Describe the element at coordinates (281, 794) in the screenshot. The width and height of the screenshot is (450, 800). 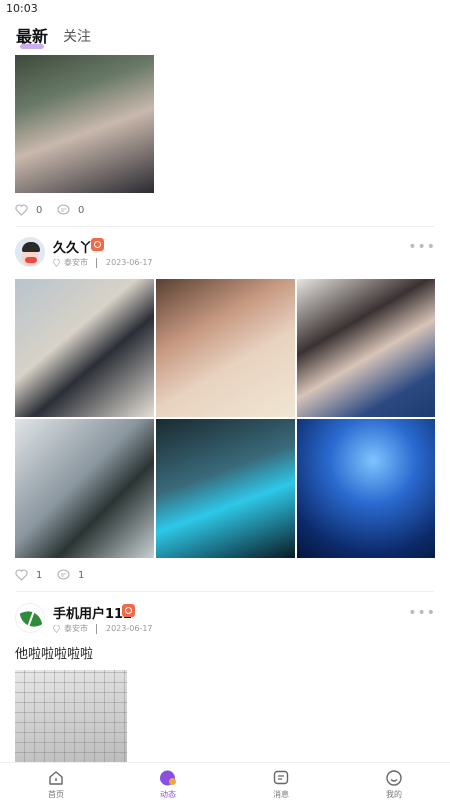
I see `nav-messages-label: 消息` at that location.